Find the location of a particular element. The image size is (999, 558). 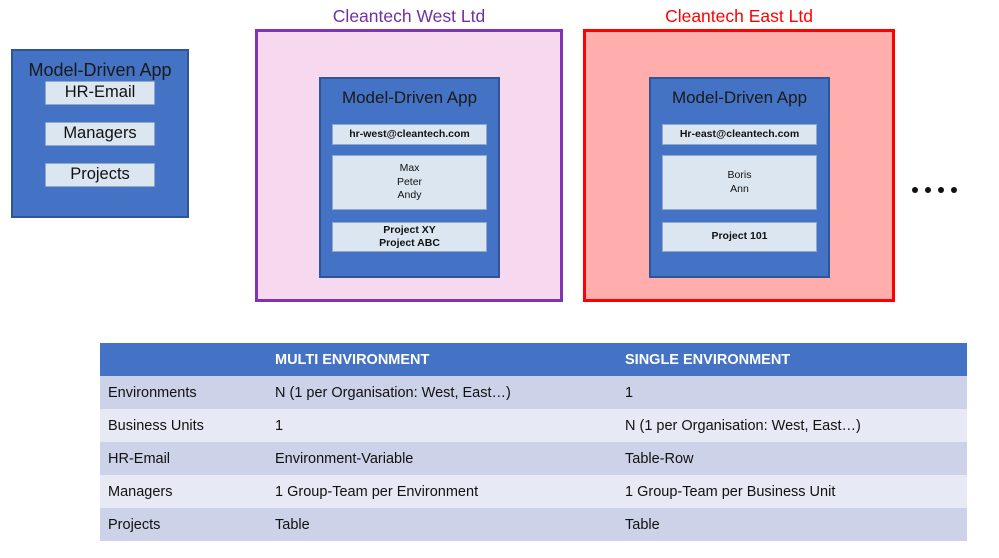

organisation-title-west: Cleantech West Ltd is located at coordinates (409, 16).